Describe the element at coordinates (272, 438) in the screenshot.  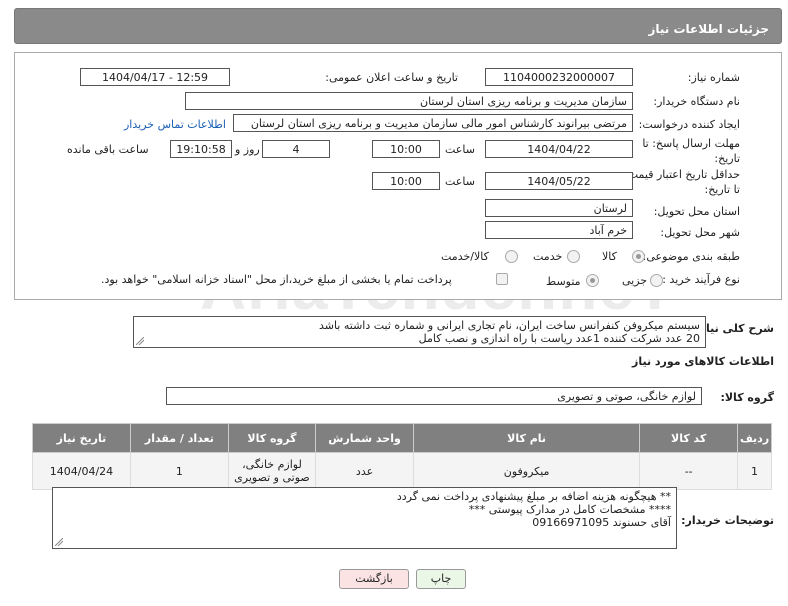
I see `col-group: گروه کالا` at that location.